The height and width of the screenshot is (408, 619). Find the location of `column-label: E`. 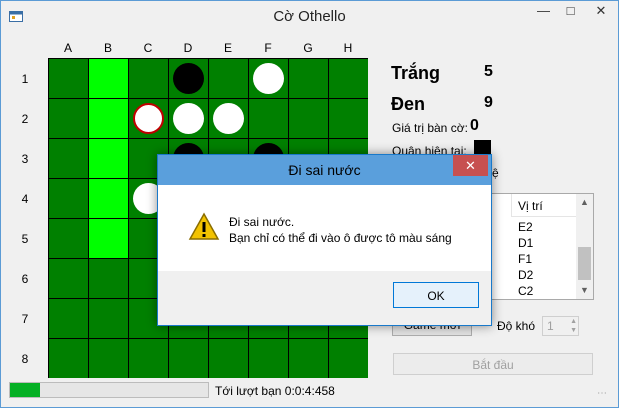

column-label: E is located at coordinates (227, 48).